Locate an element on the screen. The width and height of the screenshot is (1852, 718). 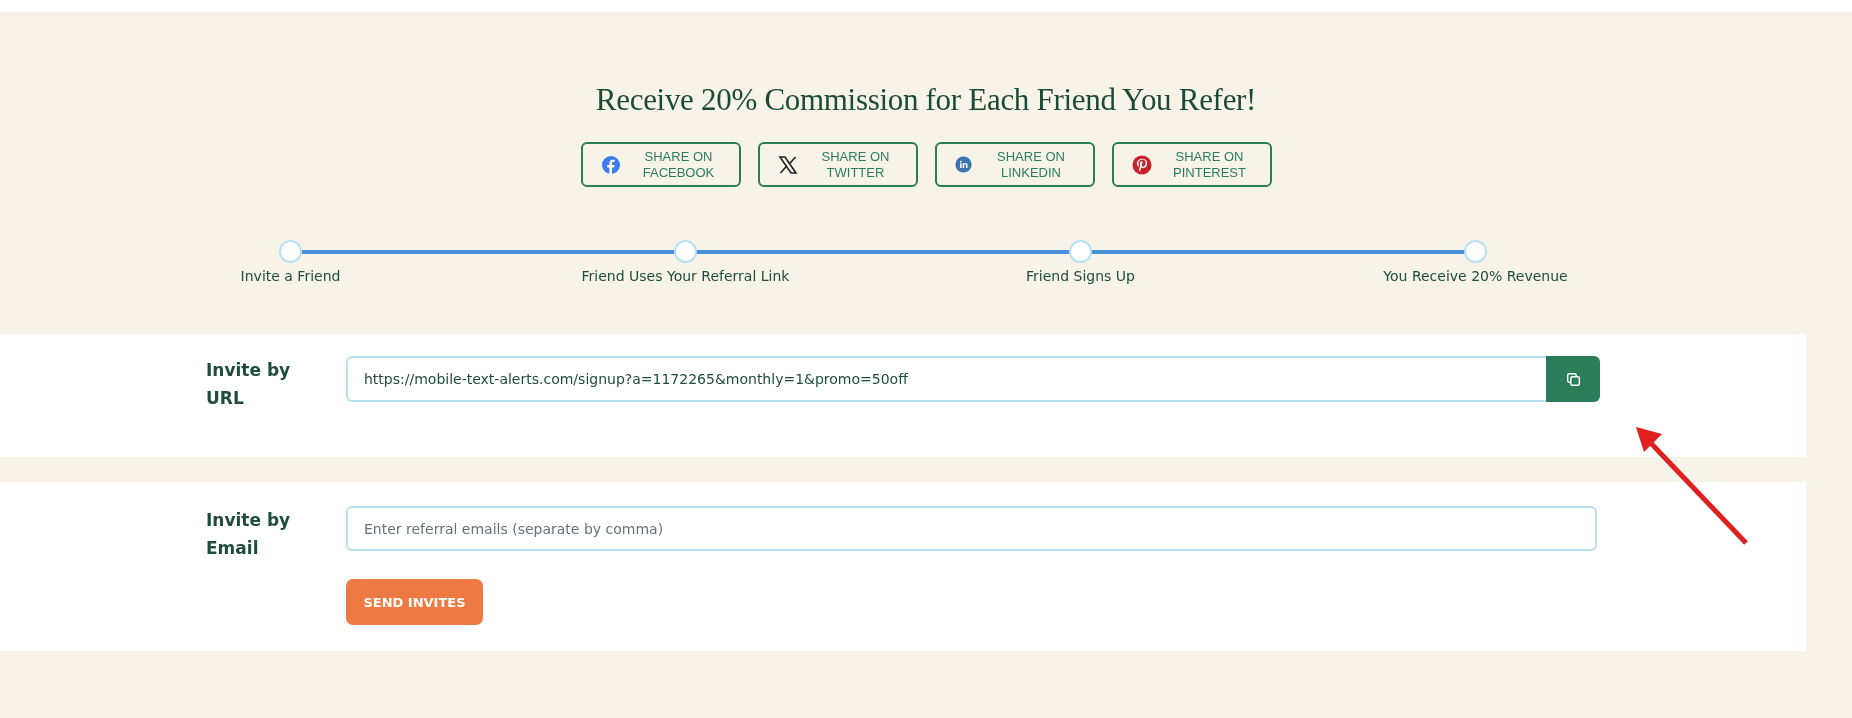
linkedin-icon is located at coordinates (963, 164).